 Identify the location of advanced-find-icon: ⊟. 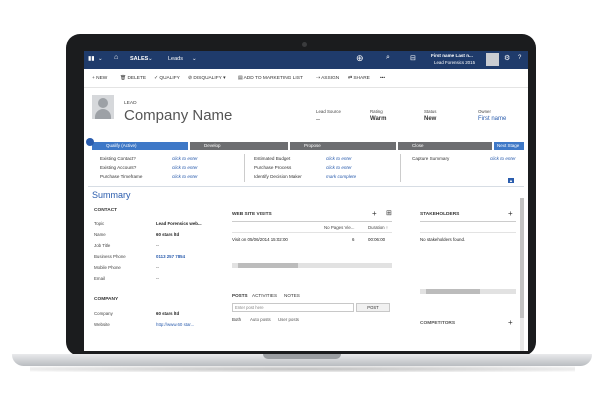
(413, 58).